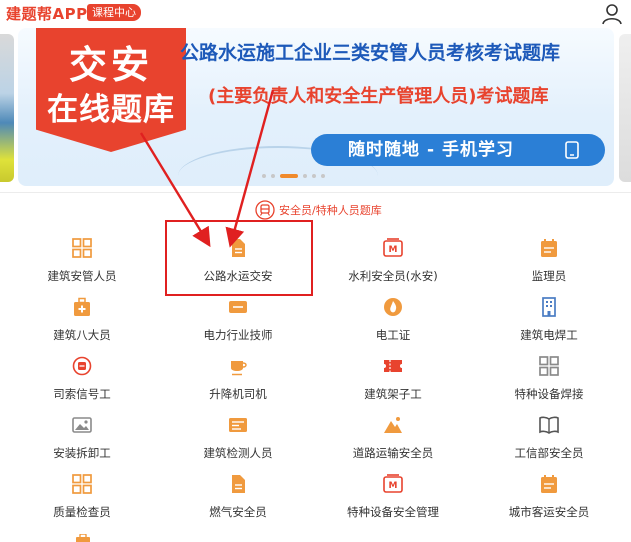 This screenshot has width=631, height=542. What do you see at coordinates (549, 394) in the screenshot?
I see `category-item-label: 特种设备焊接` at bounding box center [549, 394].